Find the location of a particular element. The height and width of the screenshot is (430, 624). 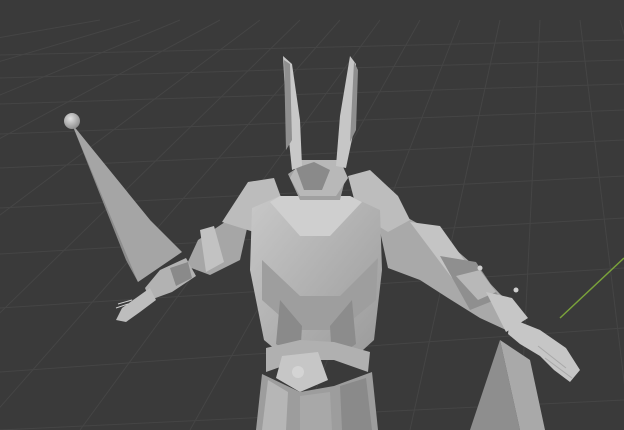

torso is located at coordinates (316, 313).